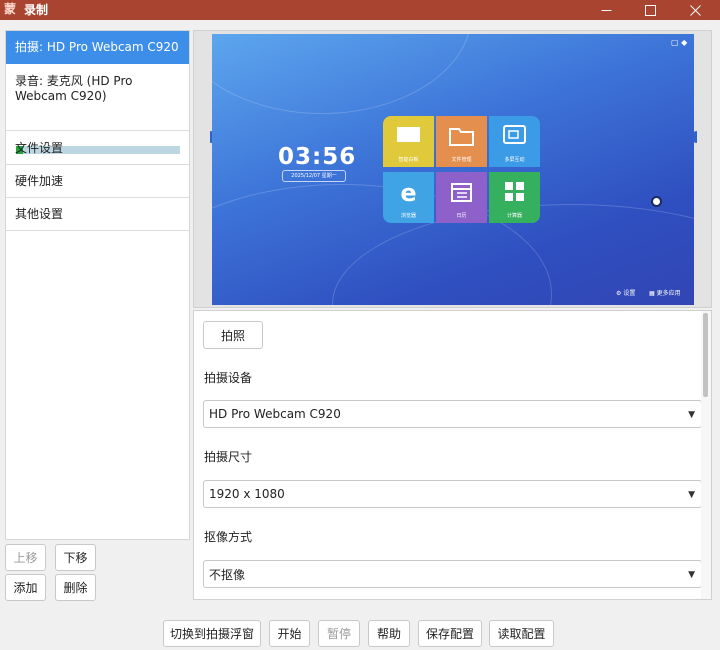 Image resolution: width=720 pixels, height=650 pixels. I want to click on start-button: 开始, so click(289, 633).